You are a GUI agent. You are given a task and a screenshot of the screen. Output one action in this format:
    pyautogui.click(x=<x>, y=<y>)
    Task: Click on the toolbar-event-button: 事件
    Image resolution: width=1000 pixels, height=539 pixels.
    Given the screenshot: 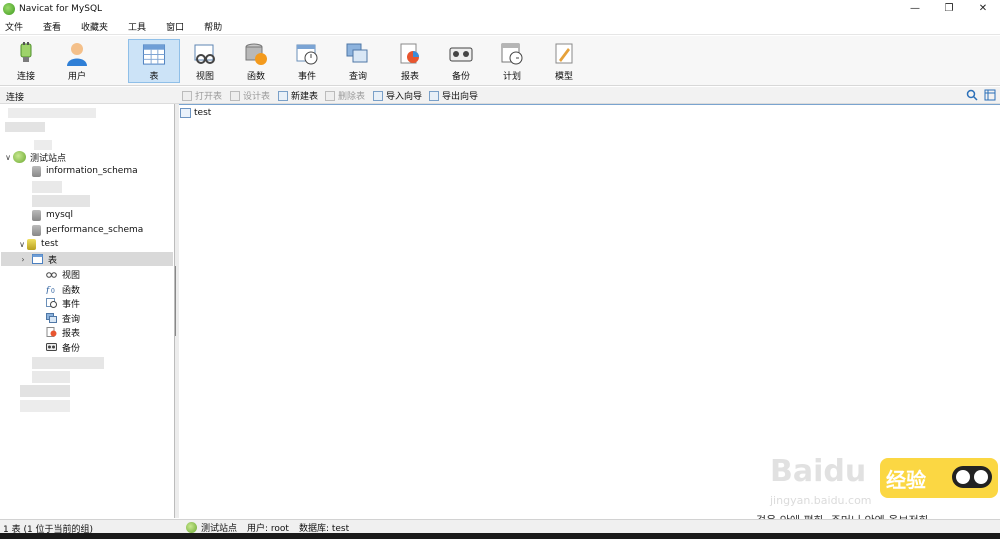 What is the action you would take?
    pyautogui.click(x=307, y=60)
    